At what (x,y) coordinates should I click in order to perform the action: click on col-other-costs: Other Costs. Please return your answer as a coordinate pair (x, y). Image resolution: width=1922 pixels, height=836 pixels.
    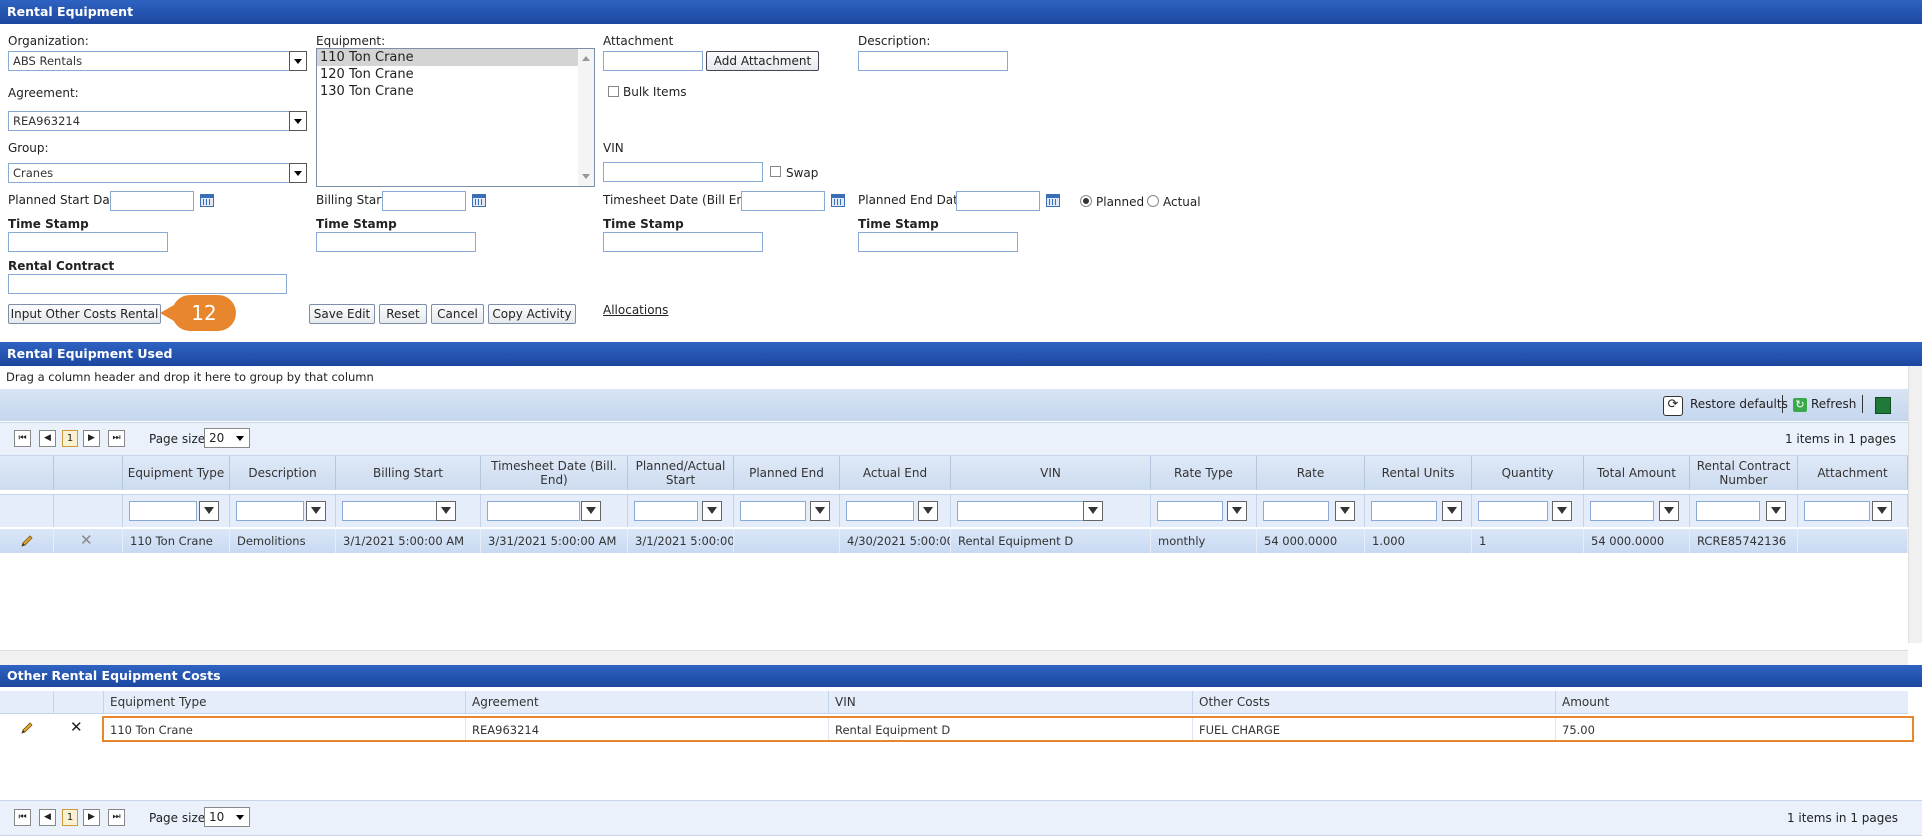
    Looking at the image, I should click on (1374, 702).